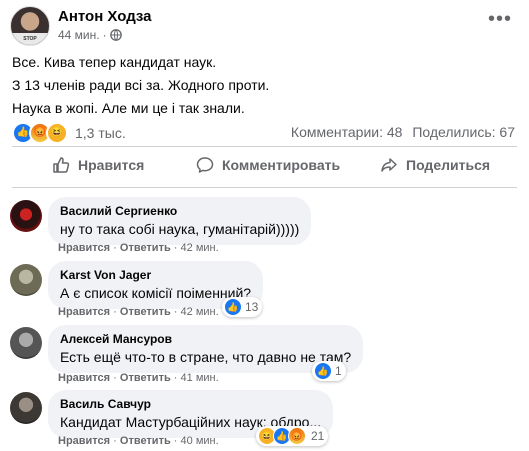 Image resolution: width=529 pixels, height=451 pixels. What do you see at coordinates (200, 441) in the screenshot?
I see `comment-time: 40 мин.` at bounding box center [200, 441].